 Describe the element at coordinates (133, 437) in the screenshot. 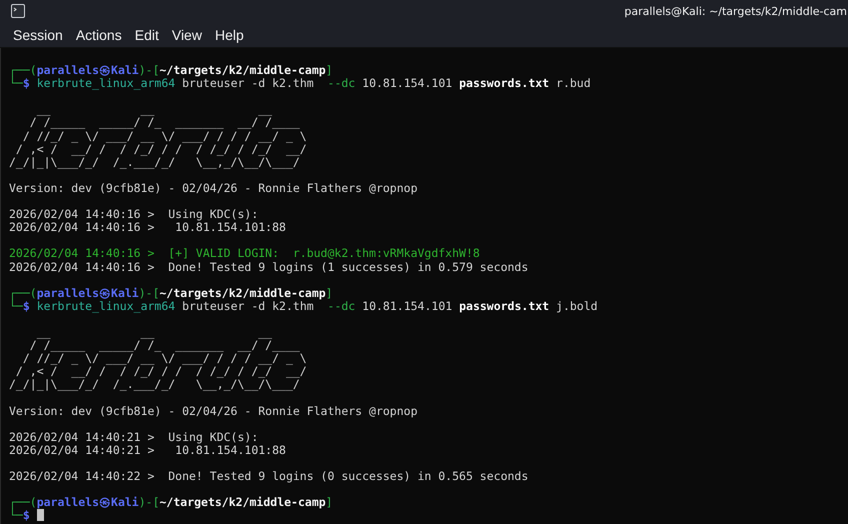

I see `terminal-line: 2026/02/04 14:40:21 > Using KDC(s):` at that location.